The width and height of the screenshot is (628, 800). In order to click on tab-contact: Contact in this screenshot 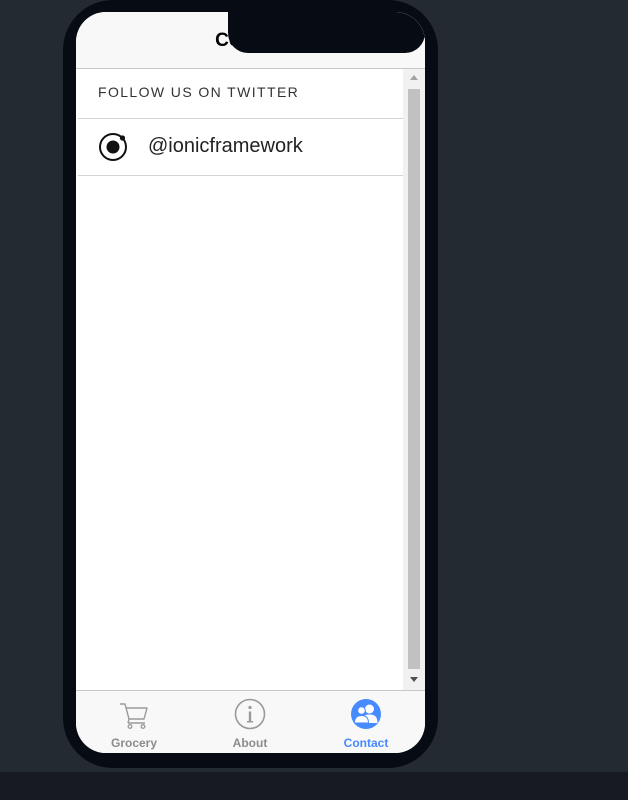, I will do `click(366, 722)`.